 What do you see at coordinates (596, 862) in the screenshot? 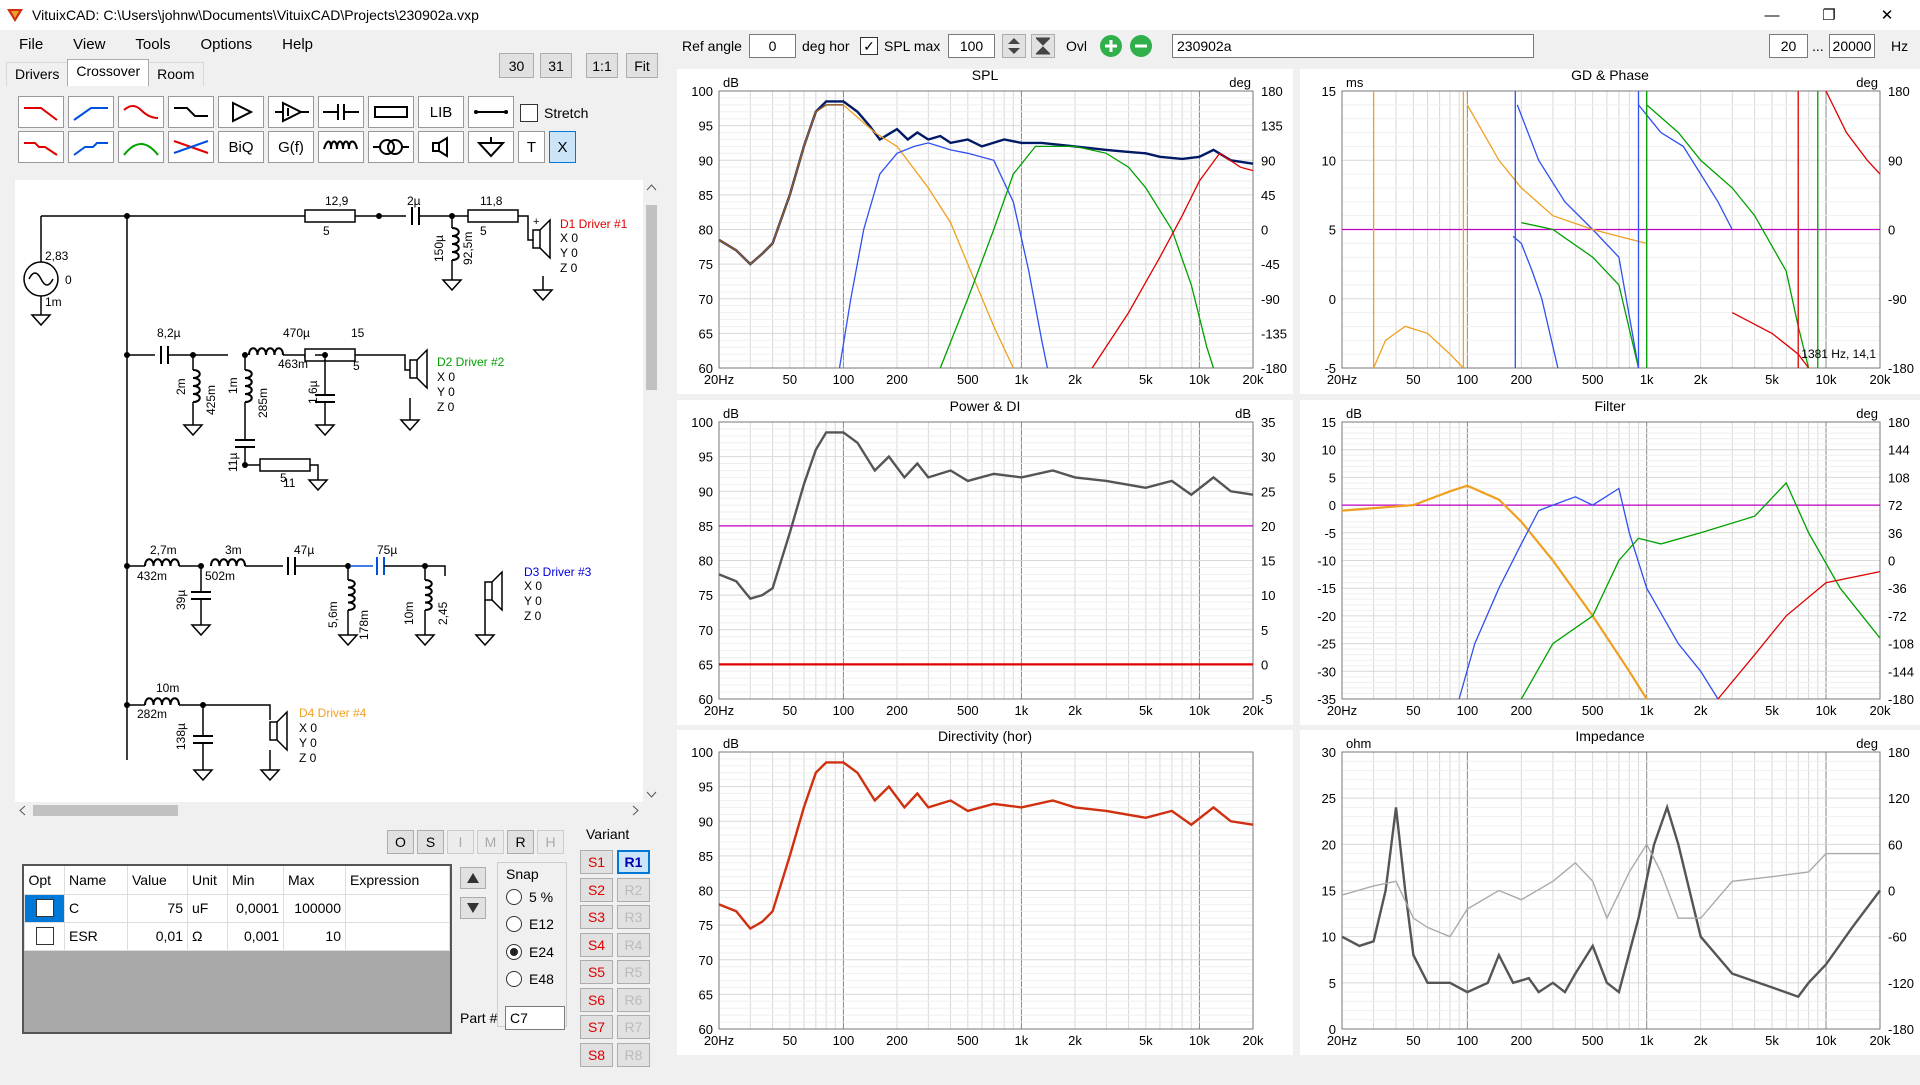
I see `variant-s1-button: S1` at bounding box center [596, 862].